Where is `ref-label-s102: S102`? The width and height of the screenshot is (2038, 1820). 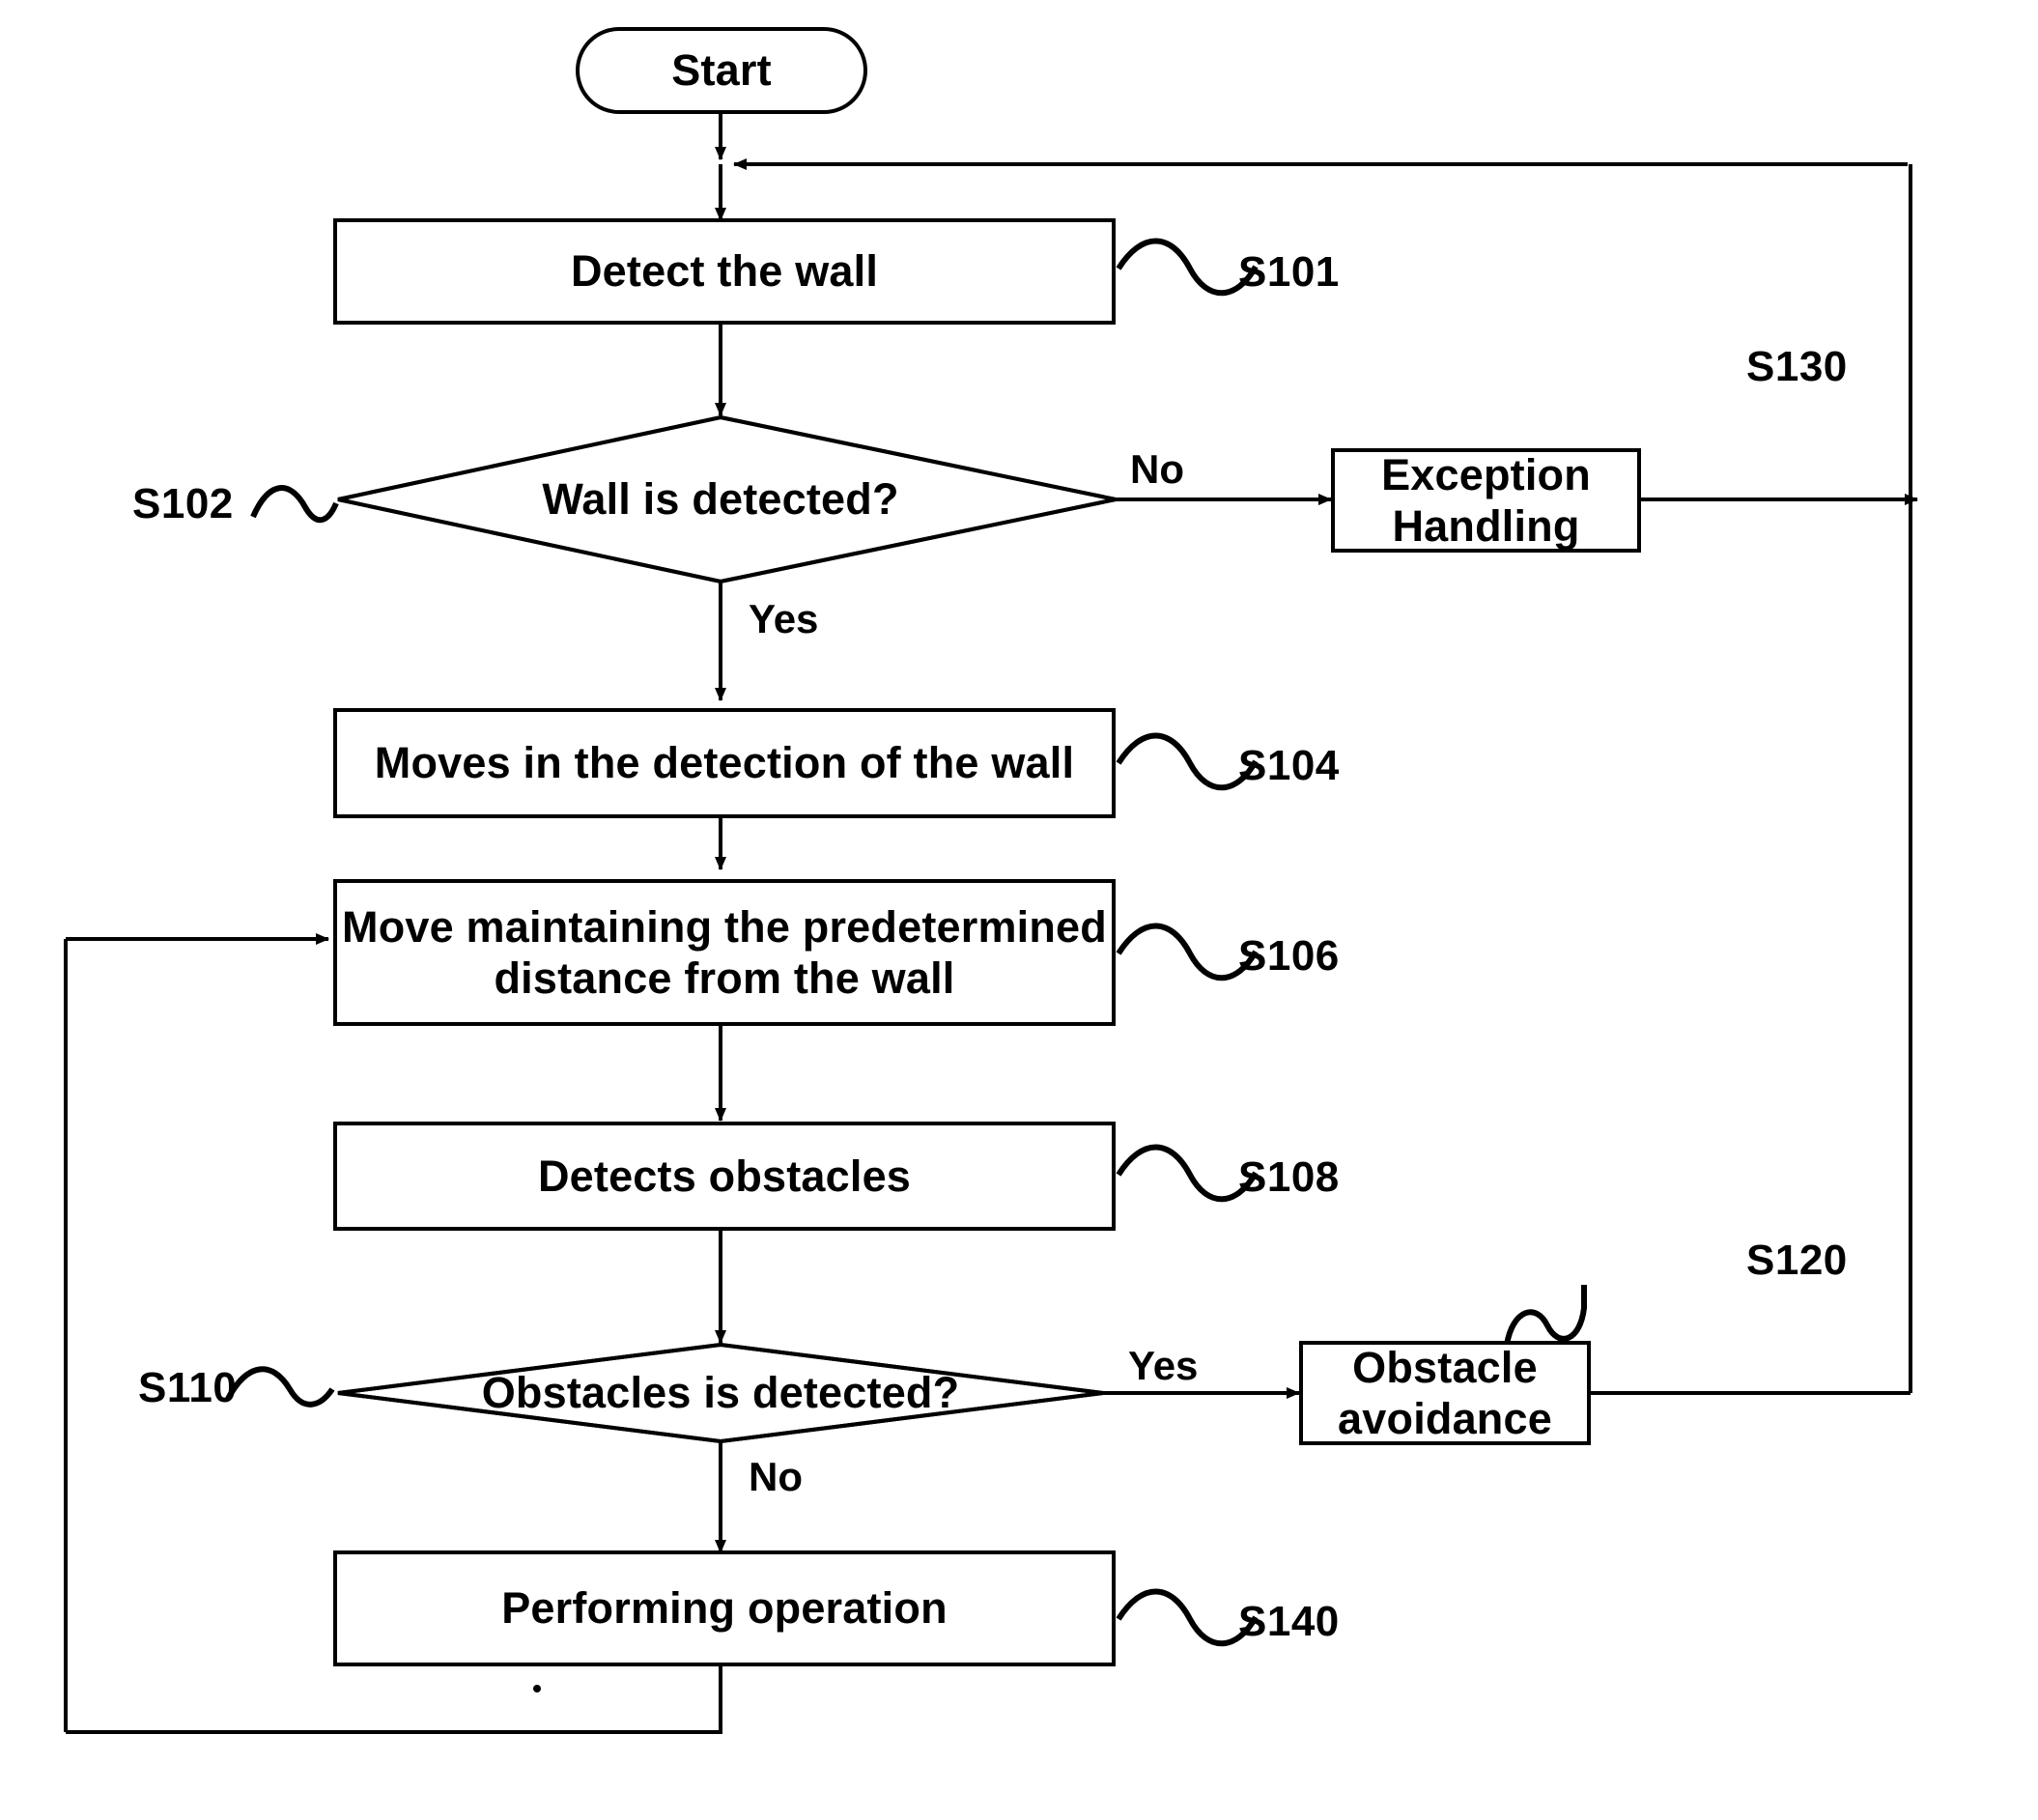
ref-label-s102: S102 is located at coordinates (183, 504).